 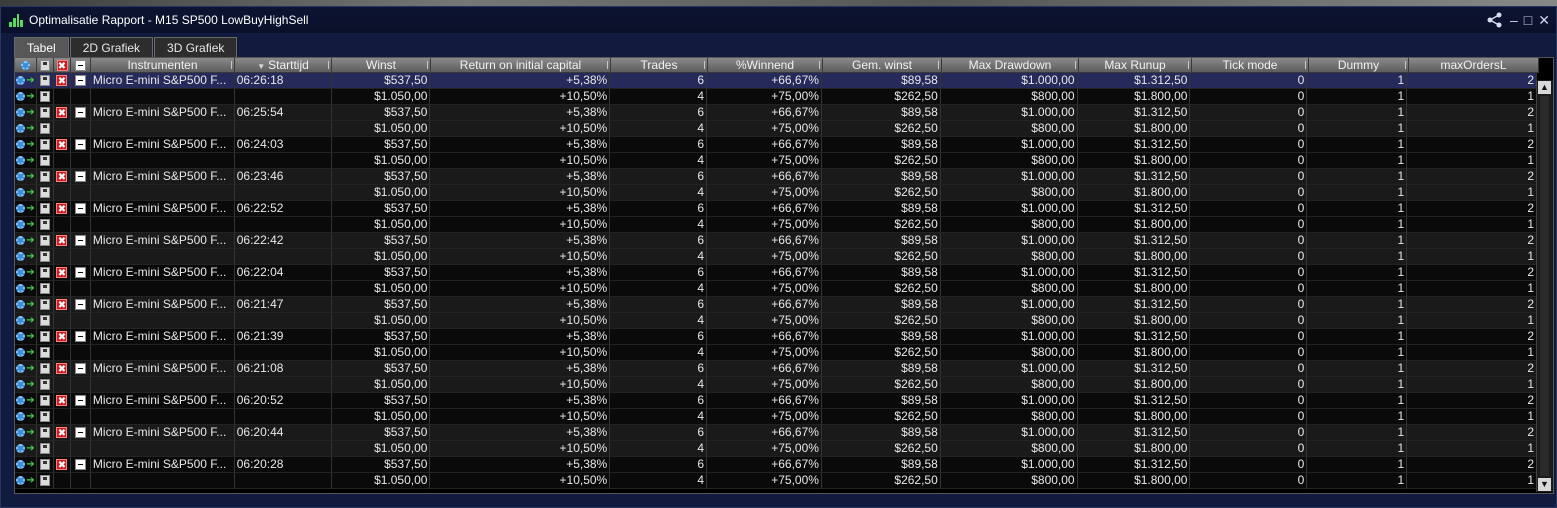 I want to click on header-settings, so click(x=26, y=65).